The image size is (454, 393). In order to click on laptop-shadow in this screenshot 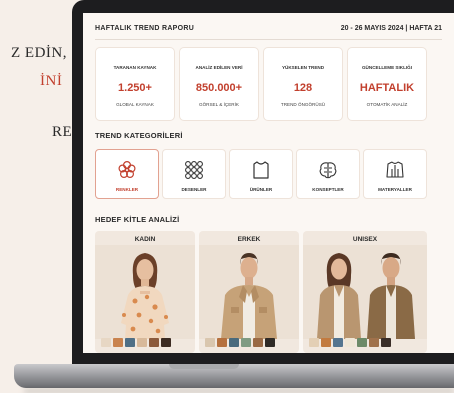, I will do `click(239, 390)`.